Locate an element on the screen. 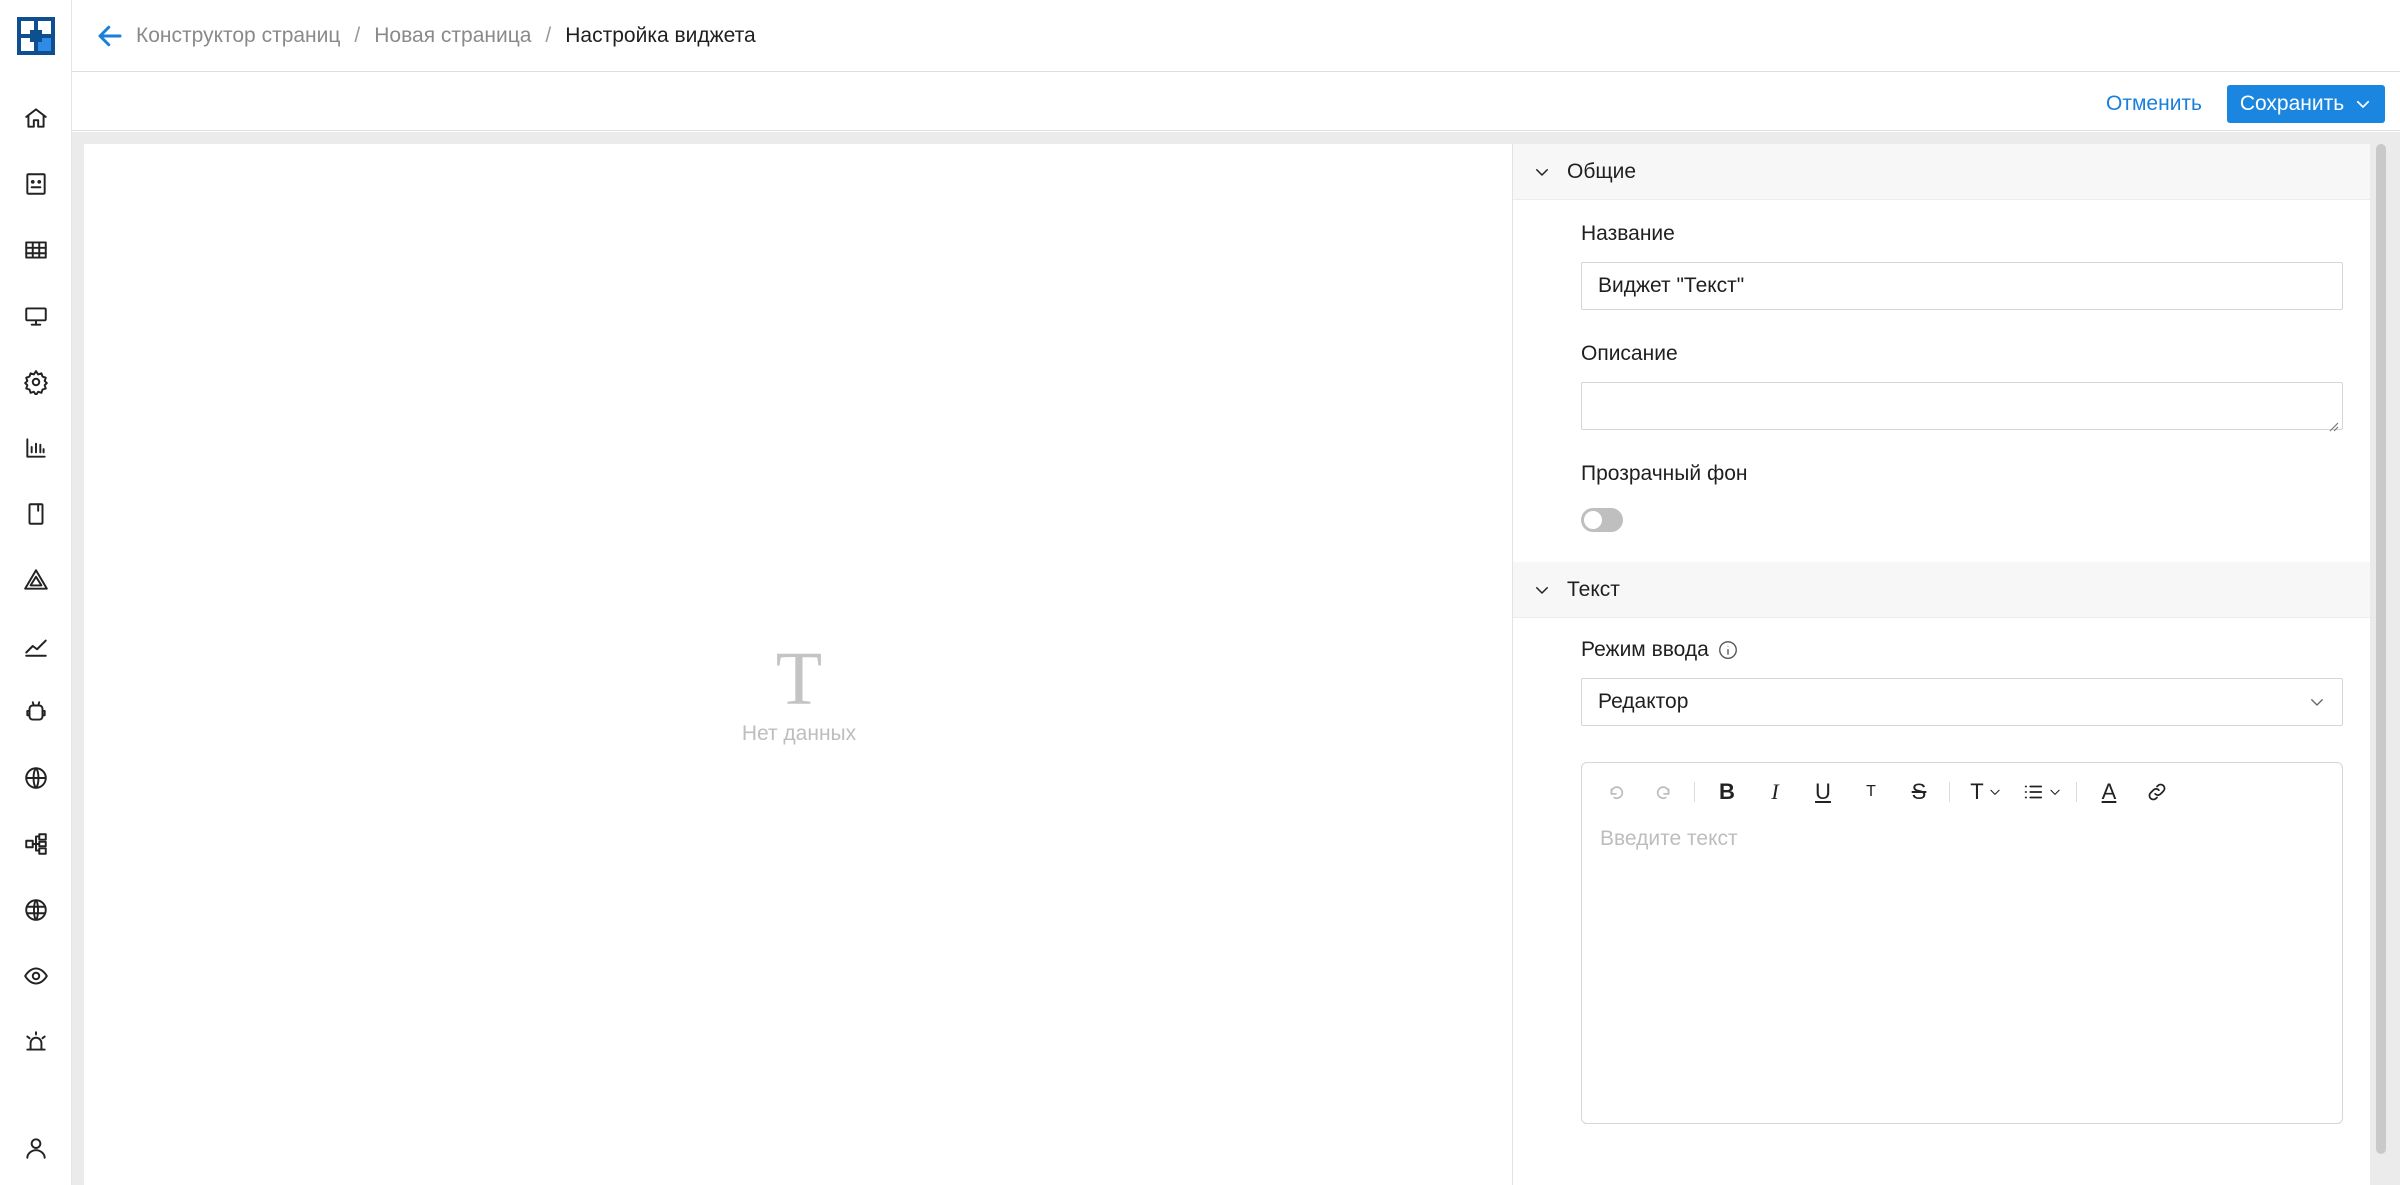 This screenshot has width=2400, height=1185. arrow-left-icon is located at coordinates (110, 35).